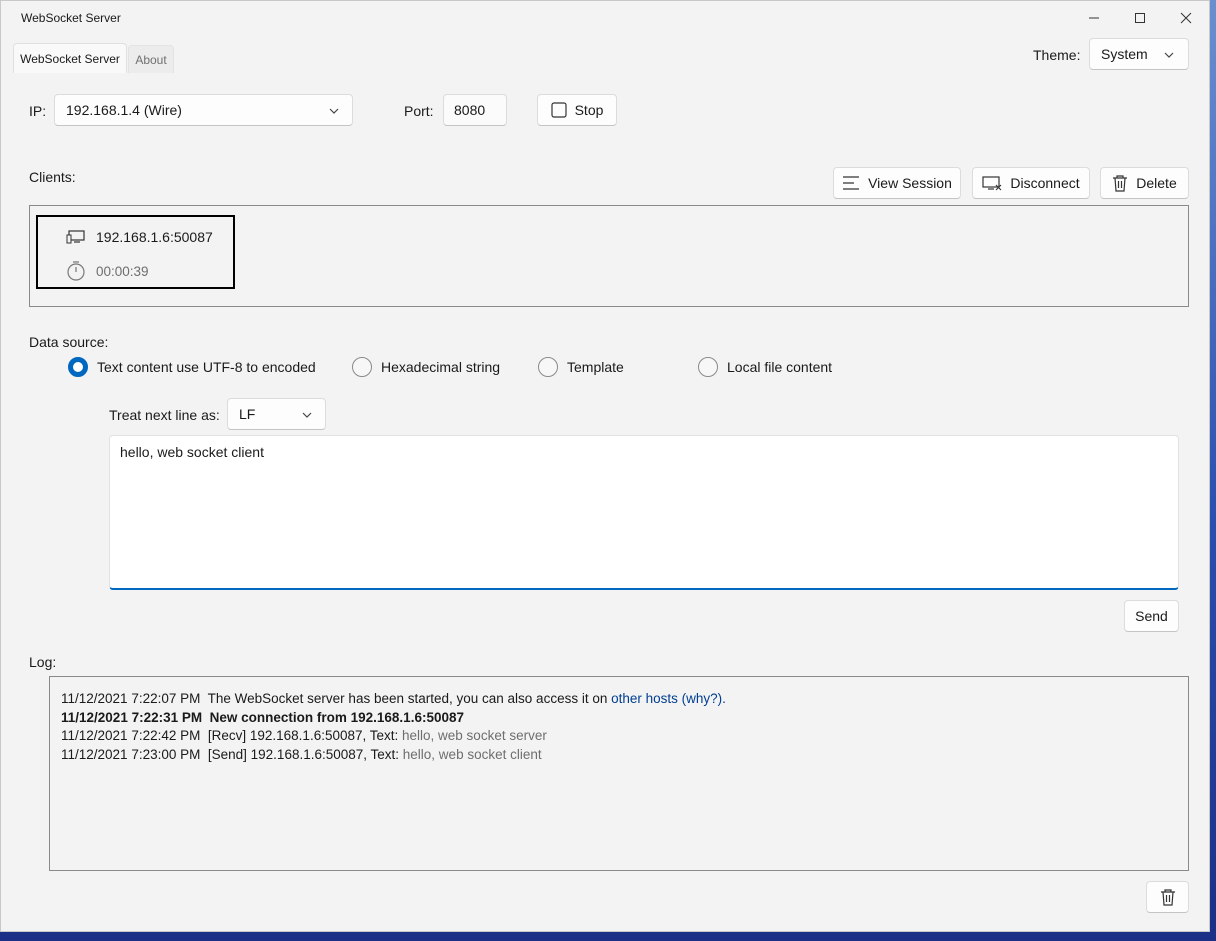  Describe the element at coordinates (419, 111) in the screenshot. I see `port-label: Port:` at that location.